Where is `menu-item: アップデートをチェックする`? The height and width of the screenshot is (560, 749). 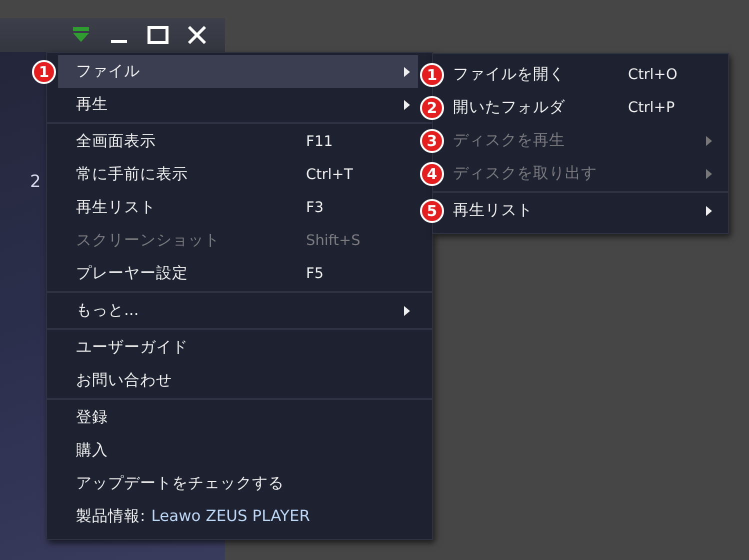 menu-item: アップデートをチェックする is located at coordinates (238, 483).